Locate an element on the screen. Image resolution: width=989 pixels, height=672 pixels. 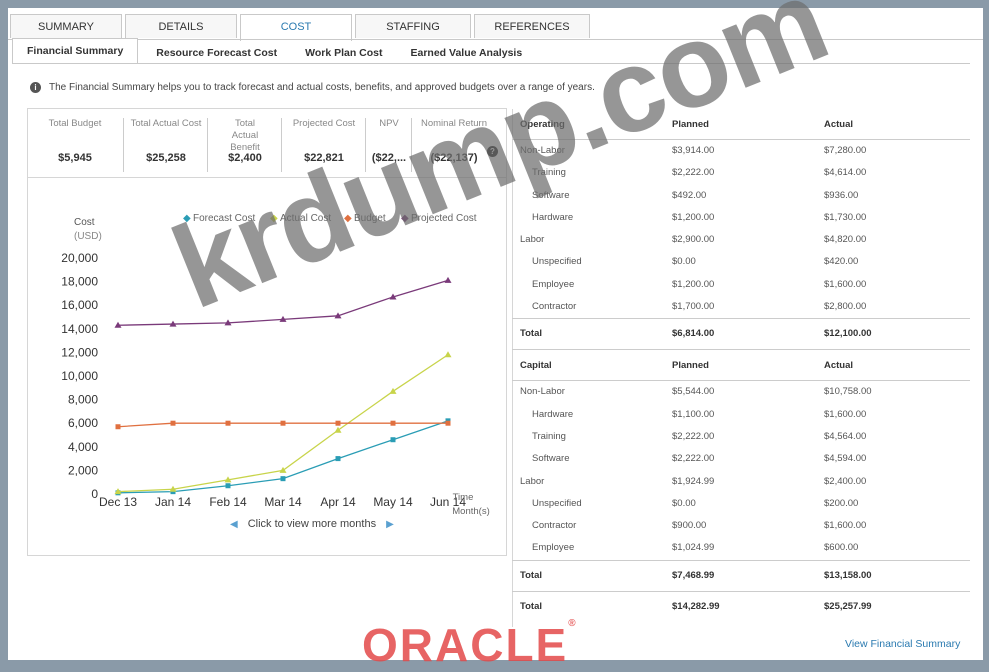
subtab-earned-value-analysis: Earned Value Analysis is located at coordinates (467, 53).